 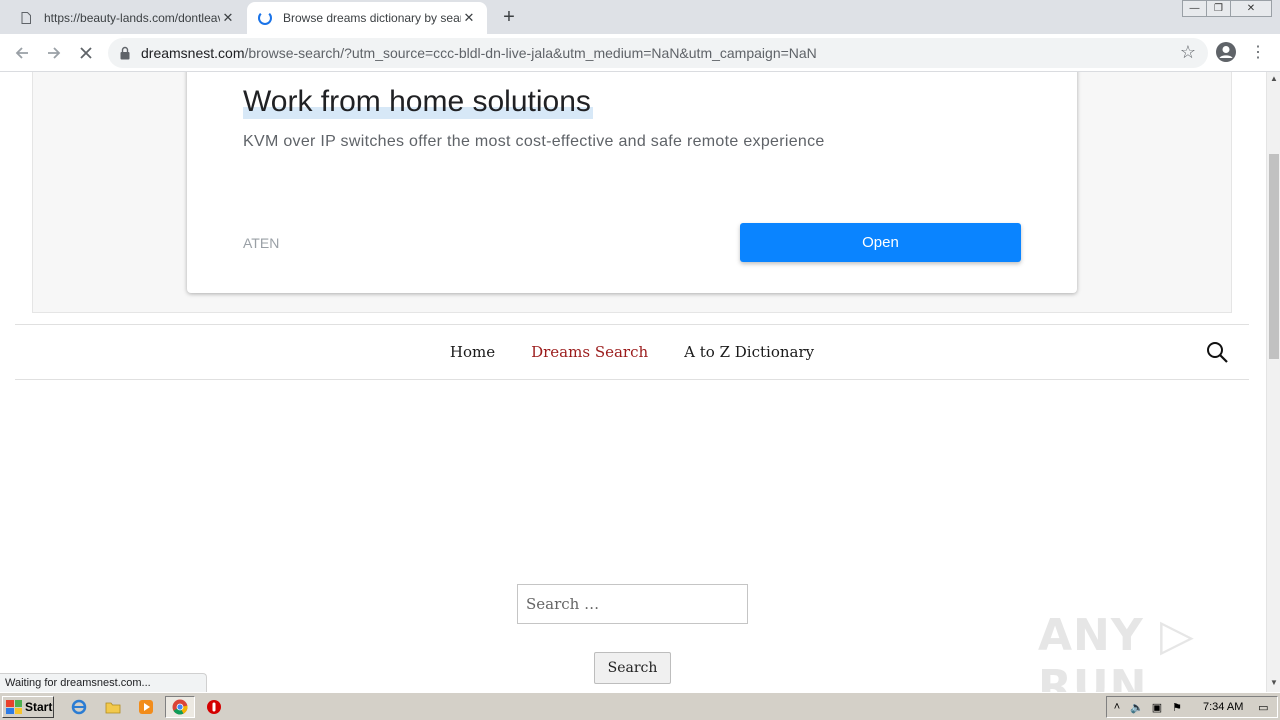 I want to click on new-tab-button: +, so click(x=509, y=17).